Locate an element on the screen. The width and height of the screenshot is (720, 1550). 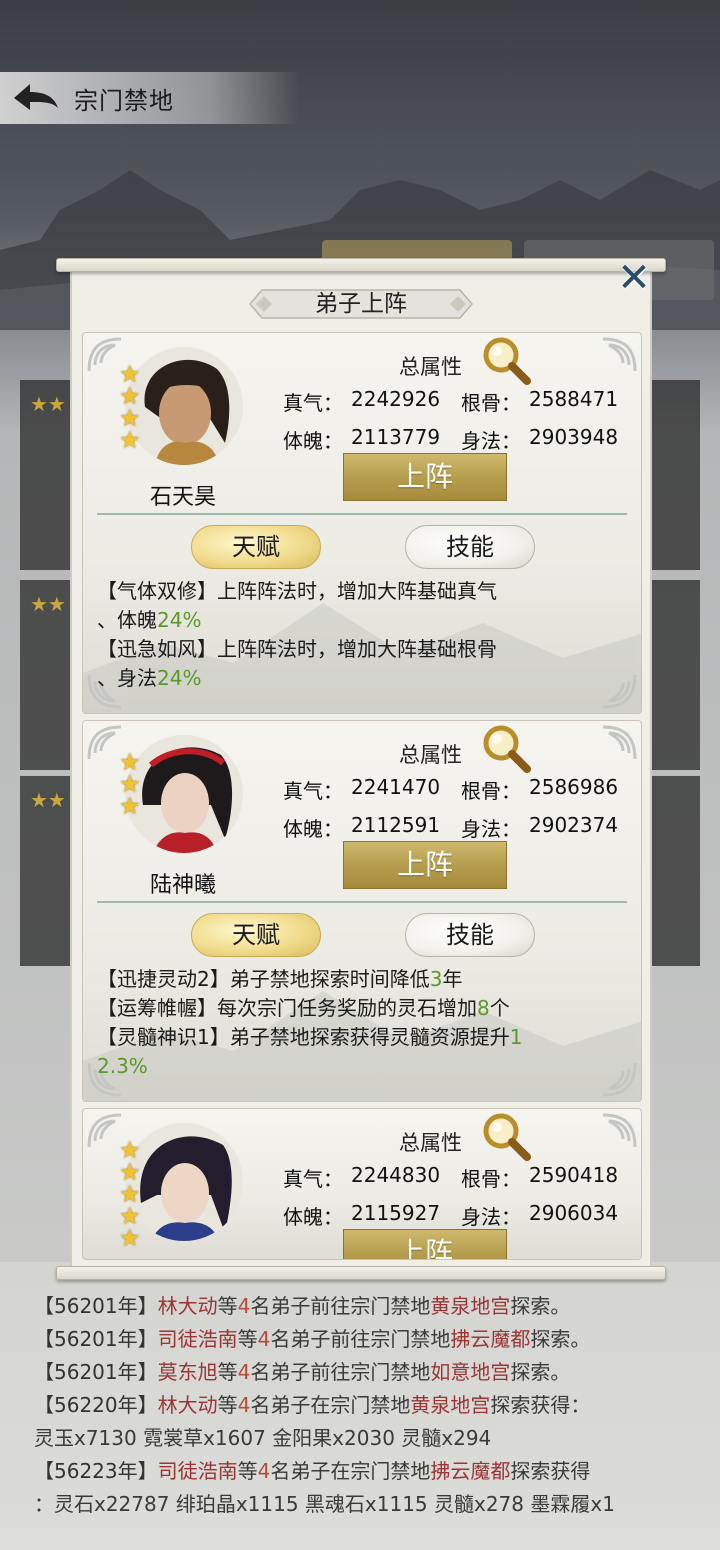
body-value: 2112591 is located at coordinates (396, 825).